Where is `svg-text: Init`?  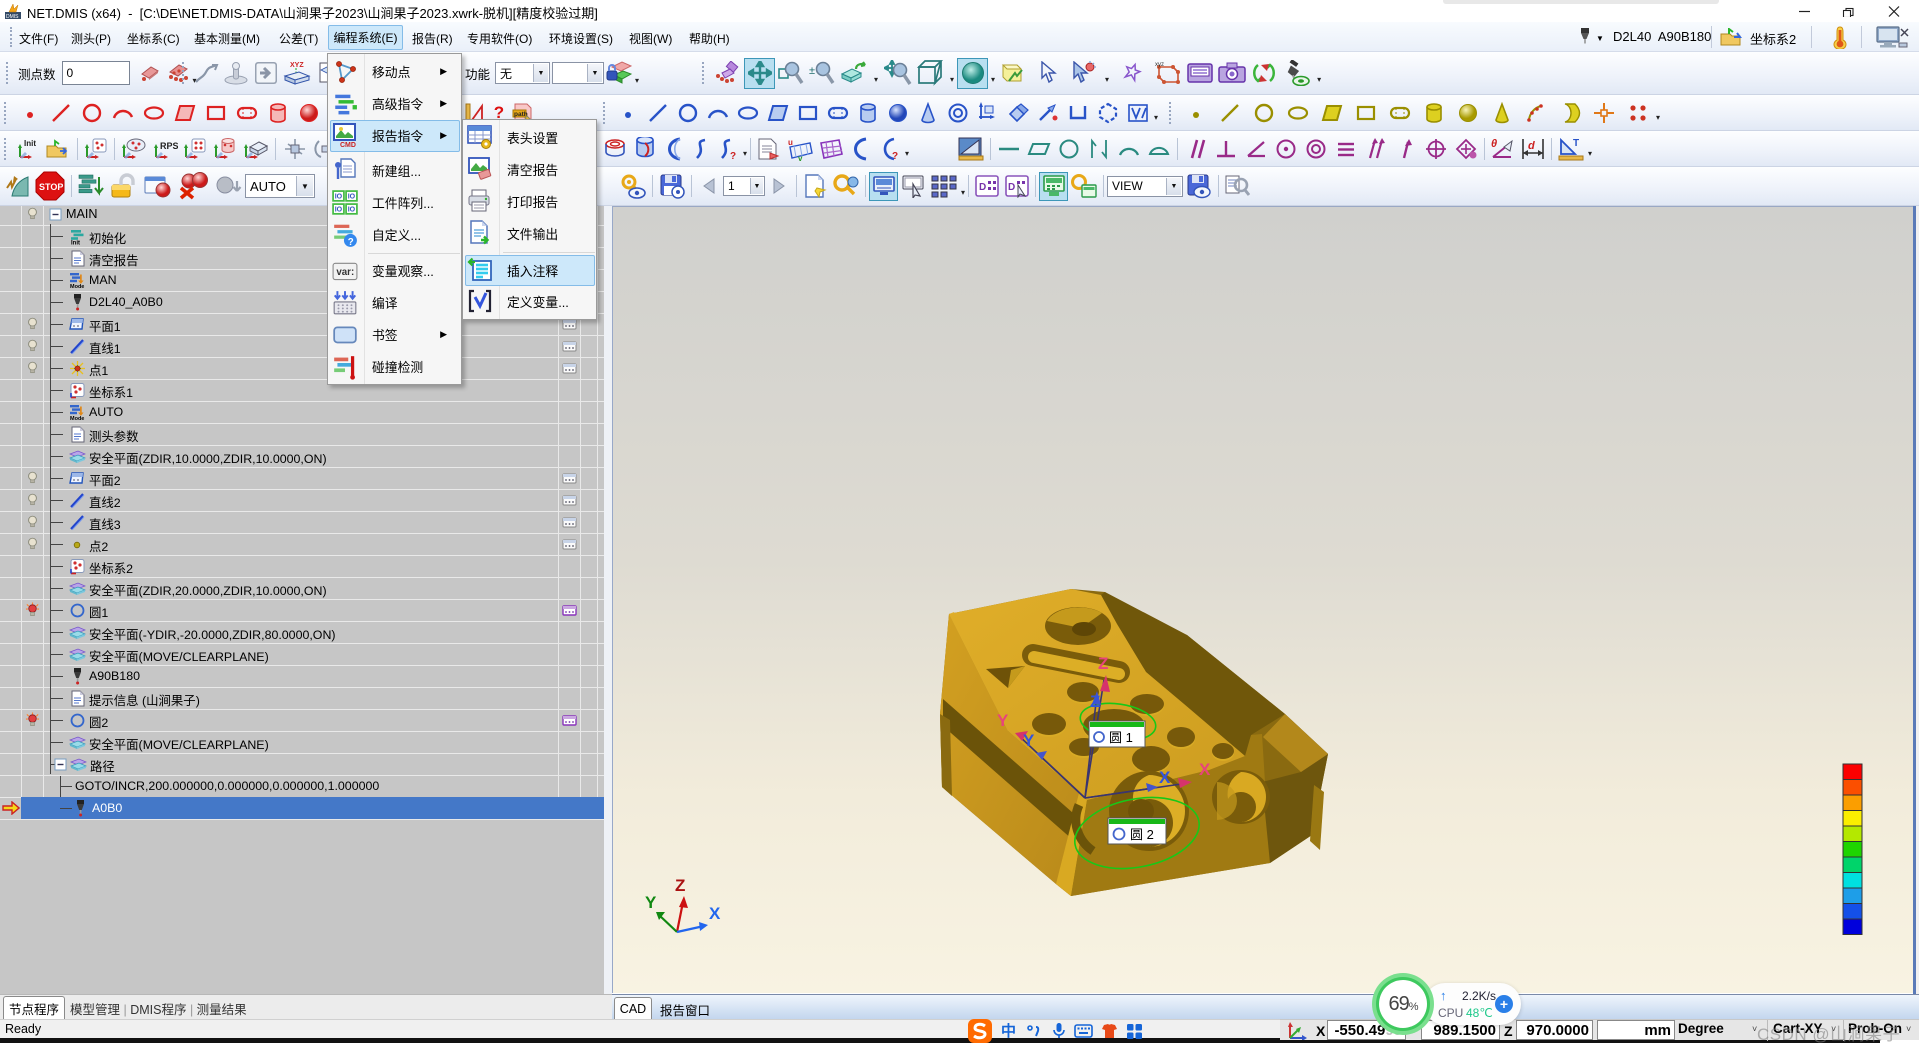 svg-text: Init is located at coordinates (30, 143).